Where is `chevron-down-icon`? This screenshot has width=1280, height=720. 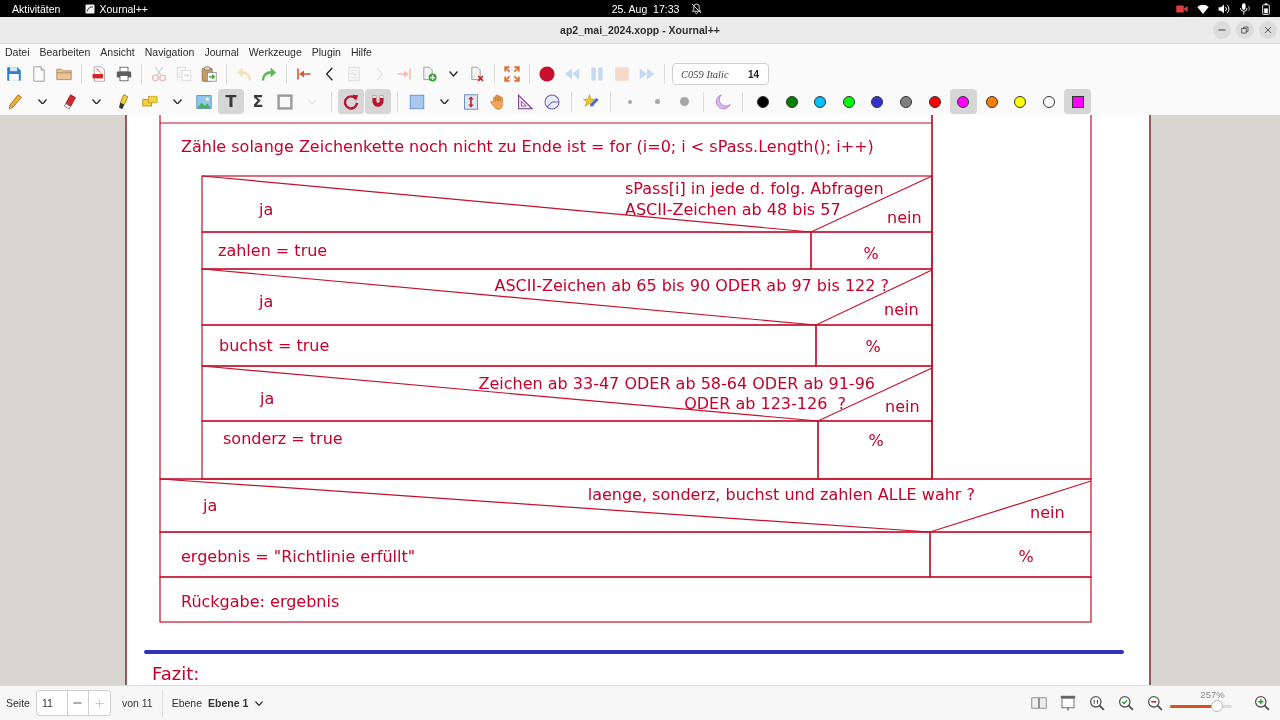
chevron-down-icon is located at coordinates (259, 703).